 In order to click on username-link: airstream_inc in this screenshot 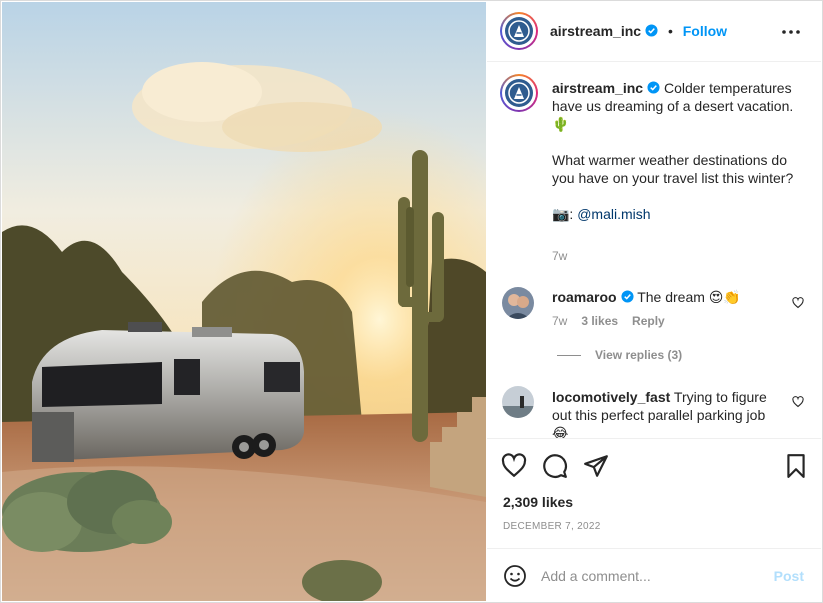, I will do `click(595, 31)`.